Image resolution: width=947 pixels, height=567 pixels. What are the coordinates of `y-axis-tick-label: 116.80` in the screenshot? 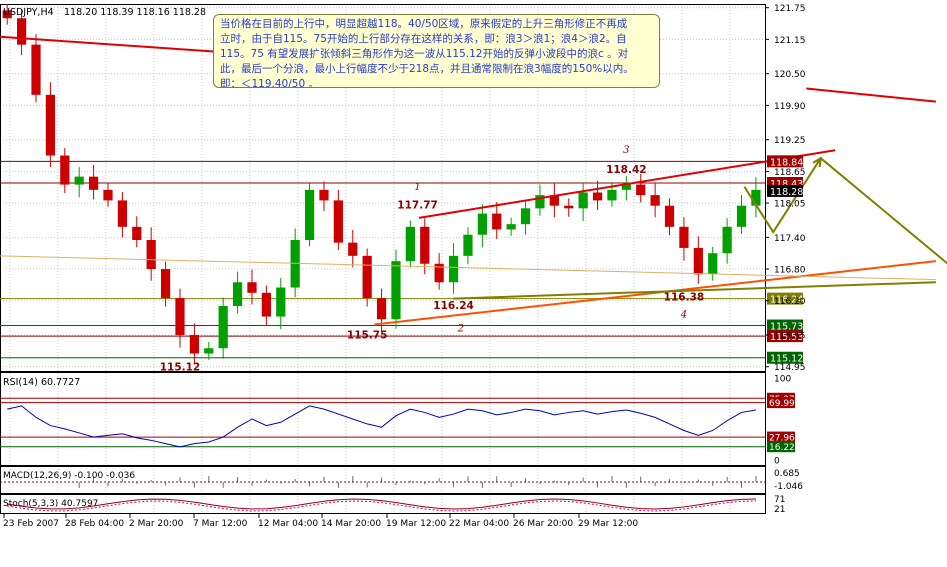 It's located at (790, 271).